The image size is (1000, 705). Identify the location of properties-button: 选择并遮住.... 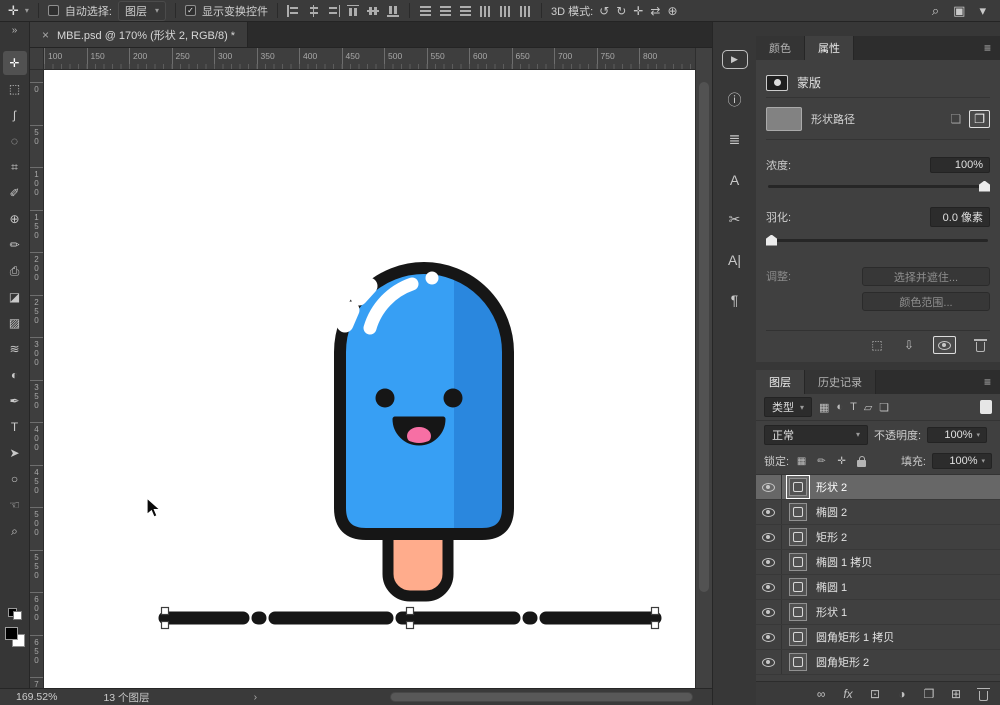
(926, 276).